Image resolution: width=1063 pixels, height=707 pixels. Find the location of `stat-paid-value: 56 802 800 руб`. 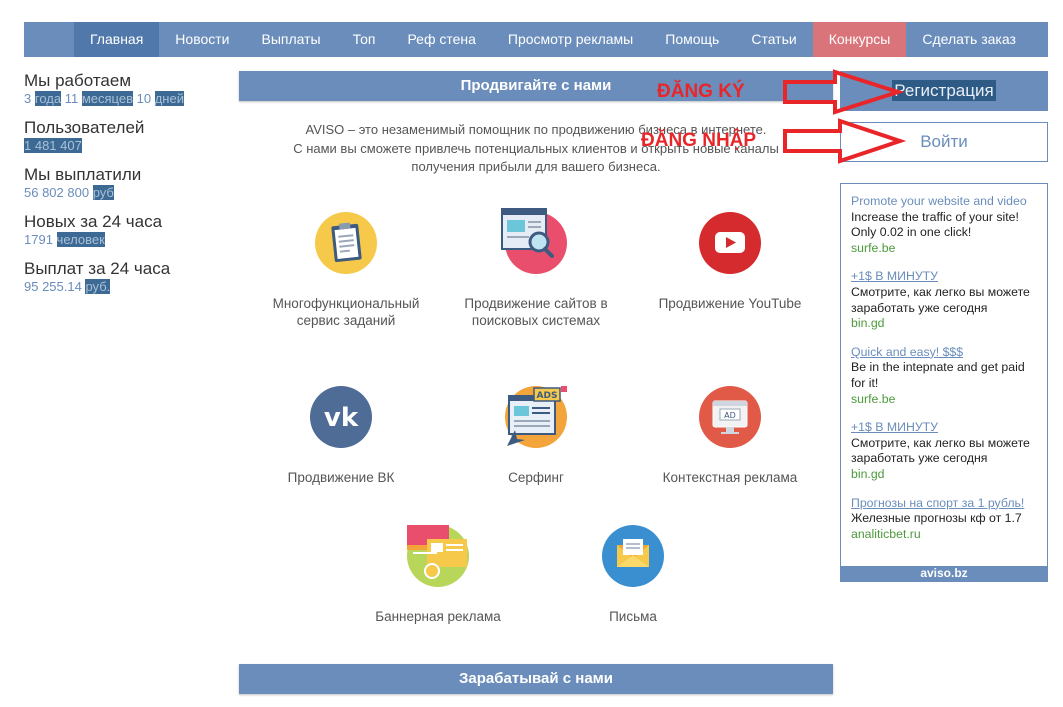

stat-paid-value: 56 802 800 руб is located at coordinates (124, 192).